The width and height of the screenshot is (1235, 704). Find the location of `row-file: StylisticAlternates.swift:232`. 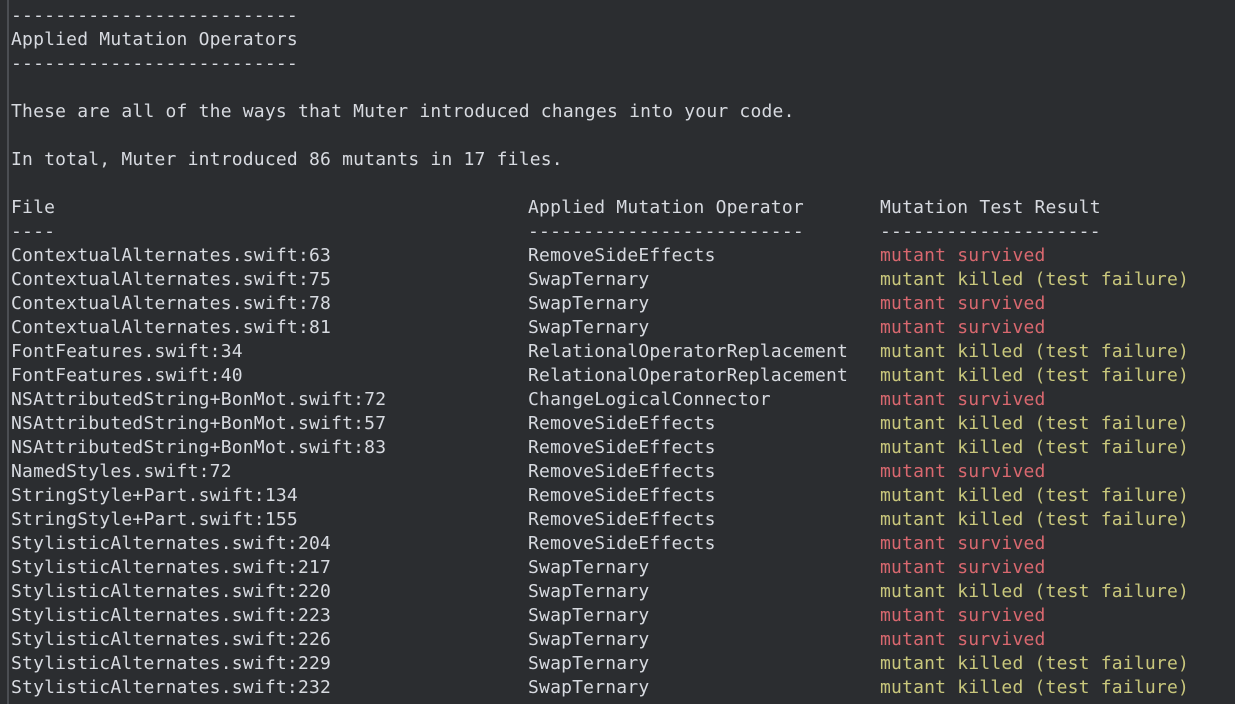

row-file: StylisticAlternates.swift:232 is located at coordinates (171, 687).